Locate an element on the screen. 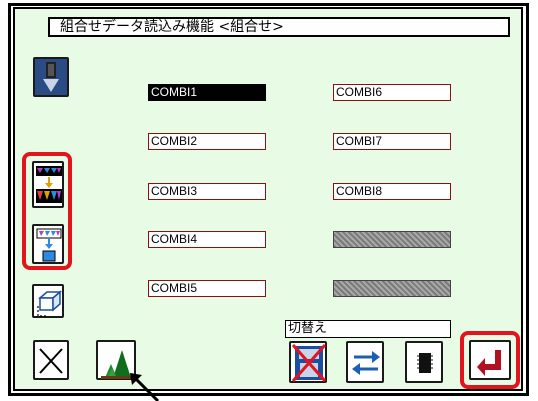 The width and height of the screenshot is (538, 401). slot-combi4: COMBI4 is located at coordinates (207, 239).